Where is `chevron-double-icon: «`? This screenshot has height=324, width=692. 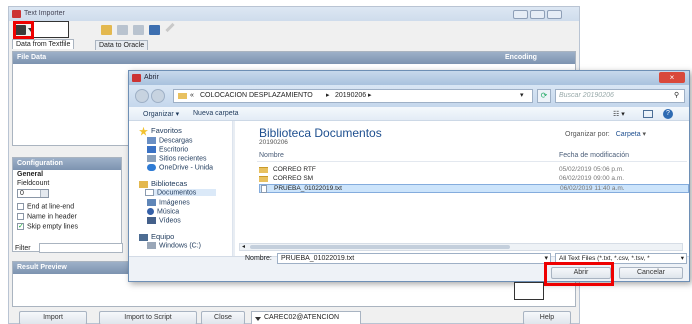 chevron-double-icon: « is located at coordinates (192, 96).